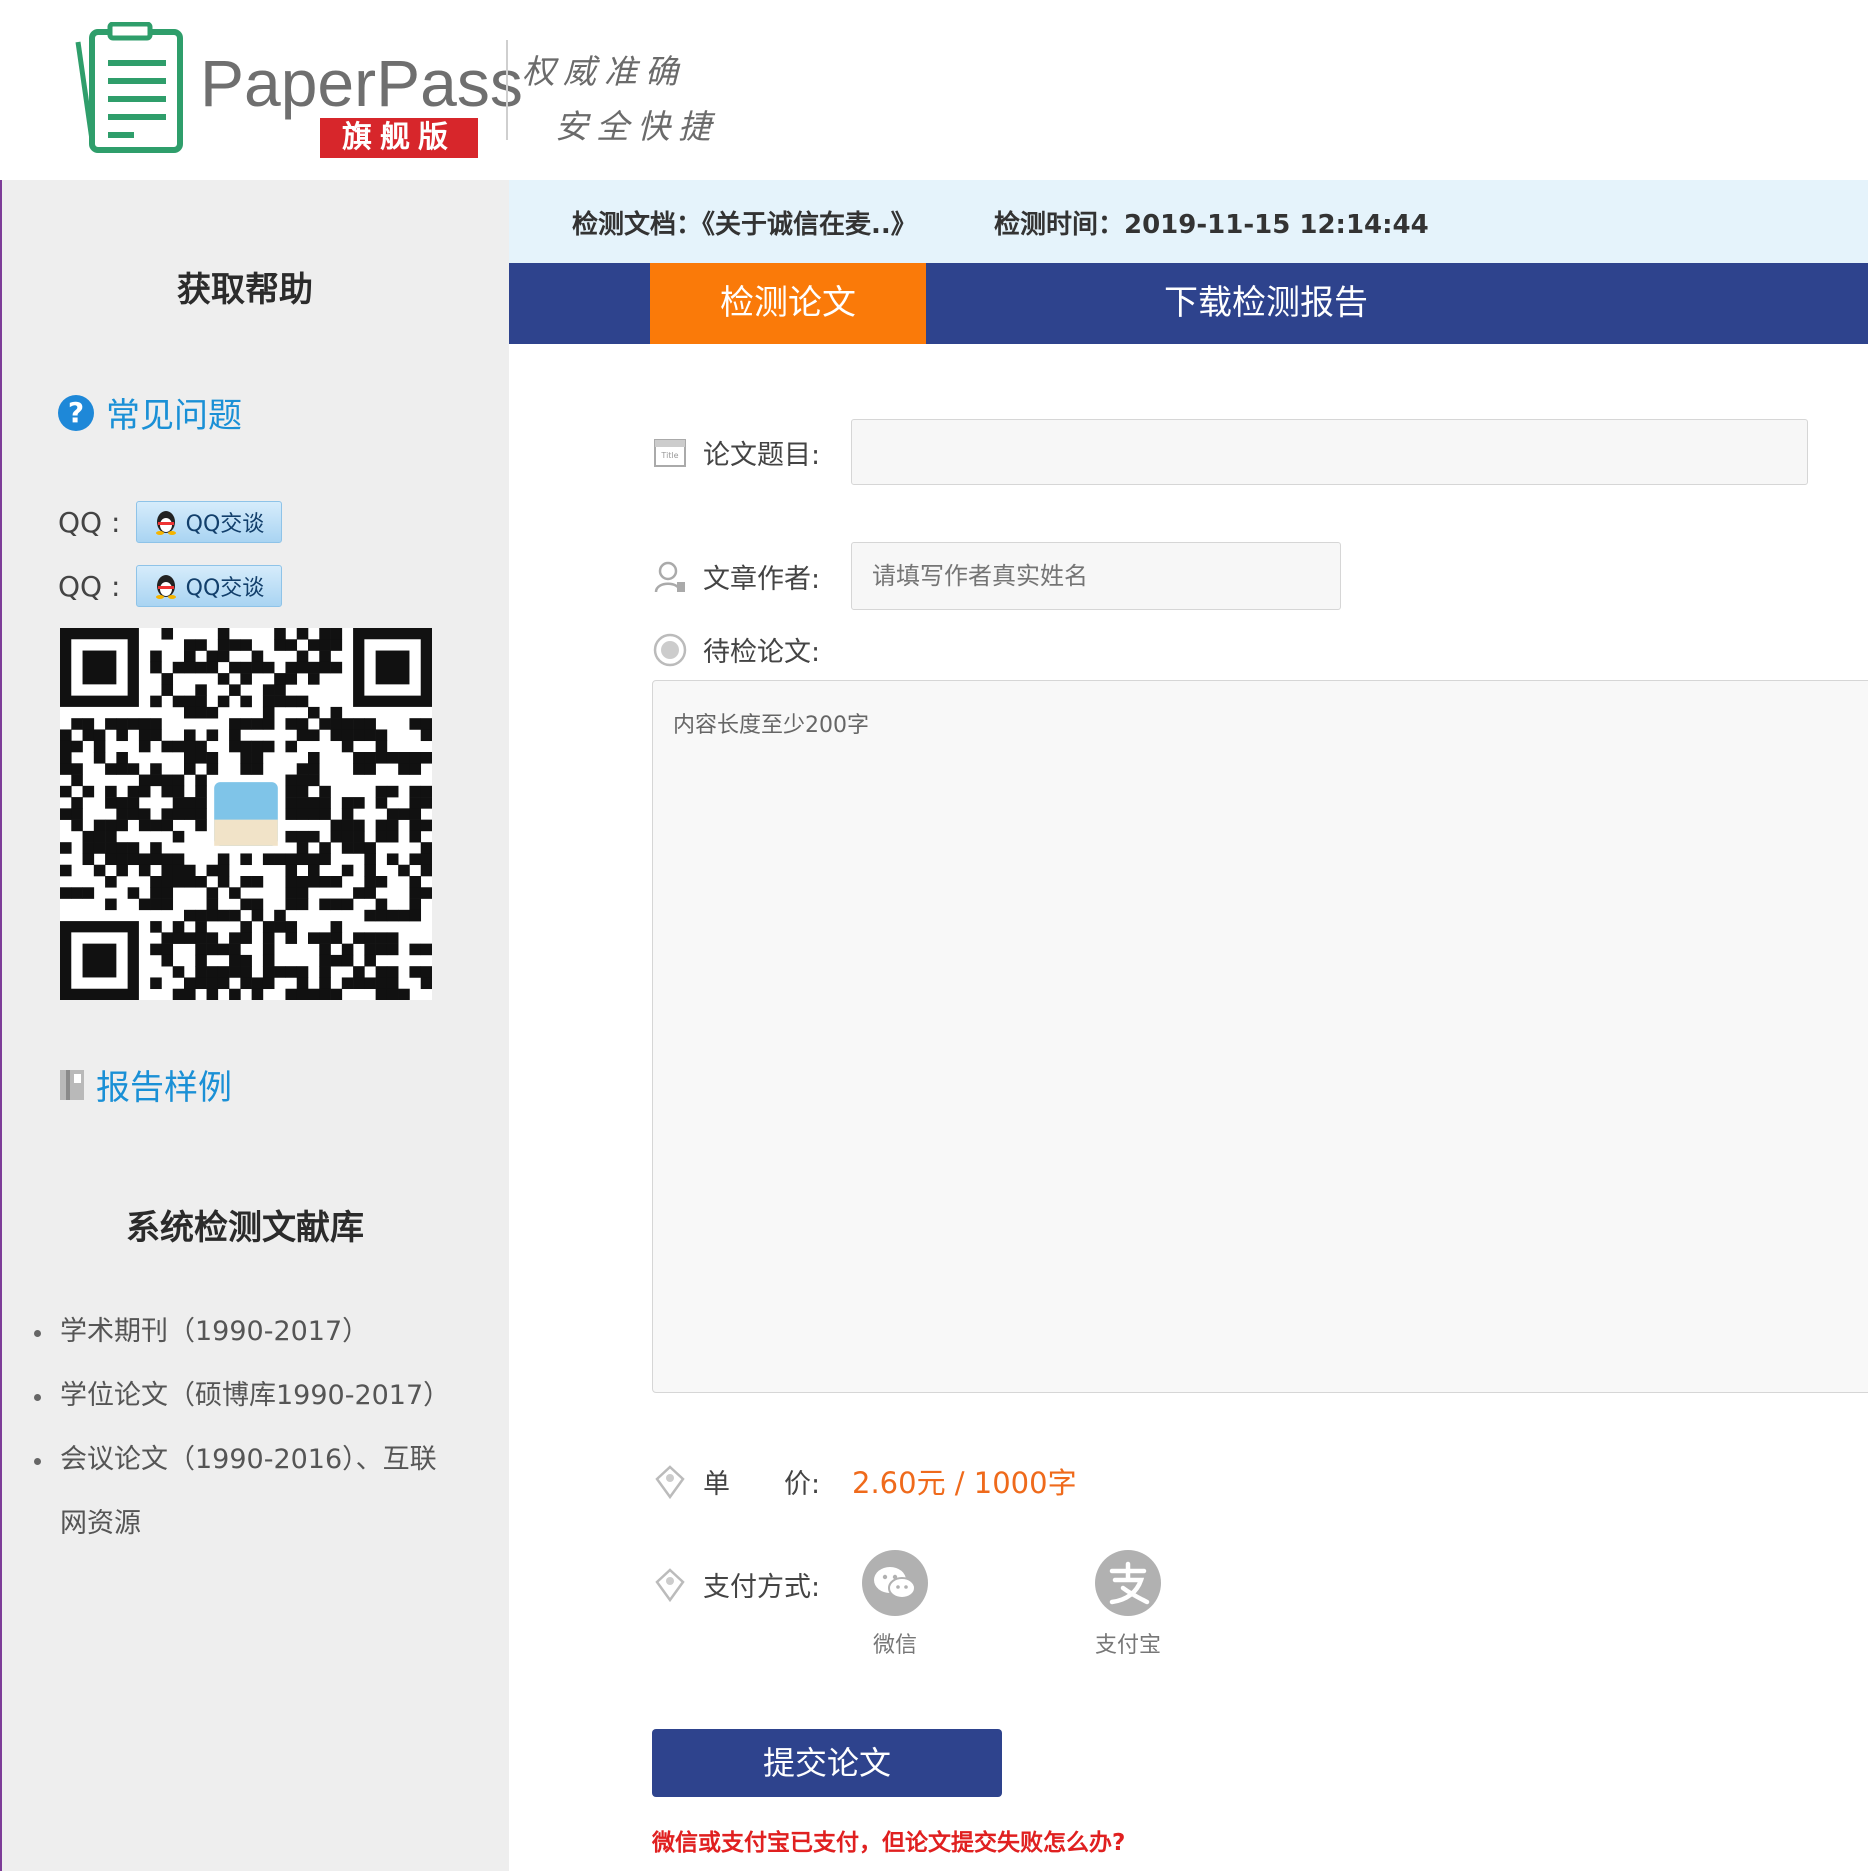 The width and height of the screenshot is (1868, 1871). What do you see at coordinates (507, 90) in the screenshot?
I see `header-divider` at bounding box center [507, 90].